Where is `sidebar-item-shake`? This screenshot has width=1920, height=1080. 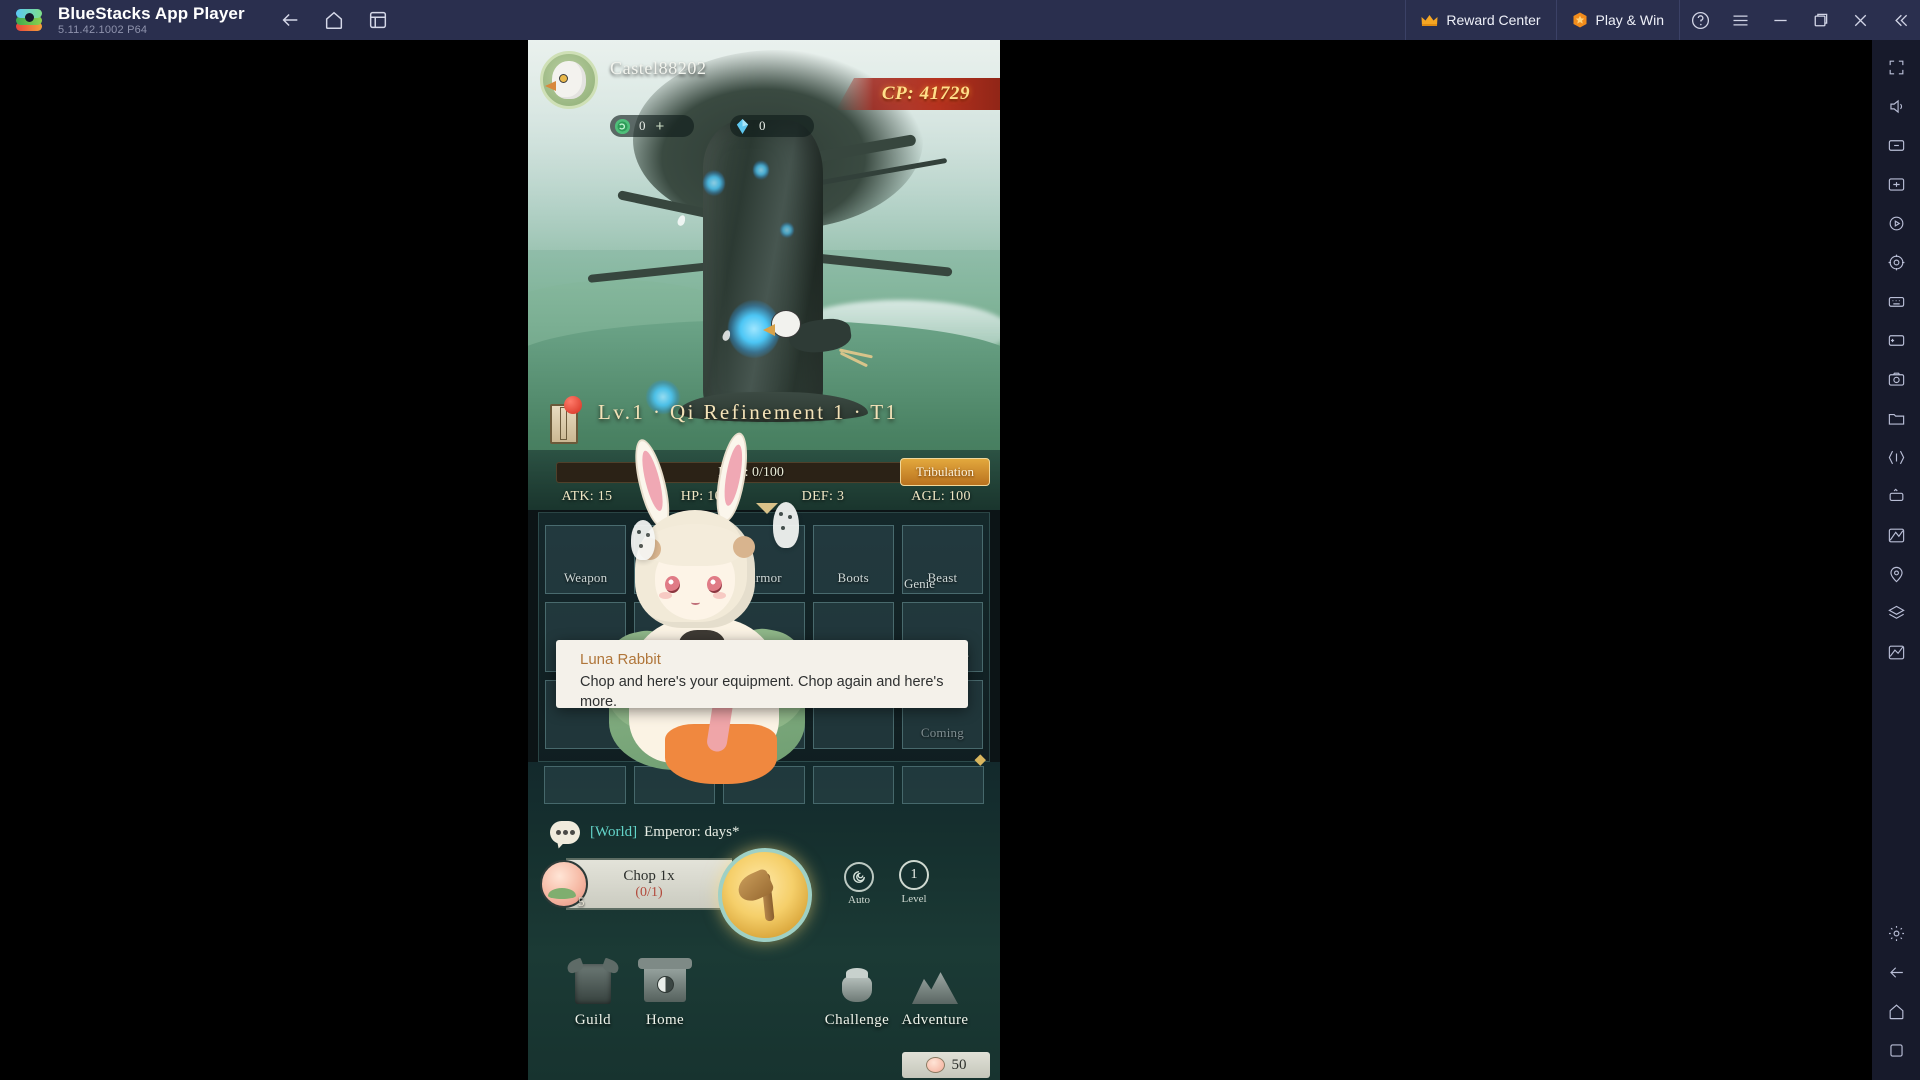
sidebar-item-shake is located at coordinates (1896, 457).